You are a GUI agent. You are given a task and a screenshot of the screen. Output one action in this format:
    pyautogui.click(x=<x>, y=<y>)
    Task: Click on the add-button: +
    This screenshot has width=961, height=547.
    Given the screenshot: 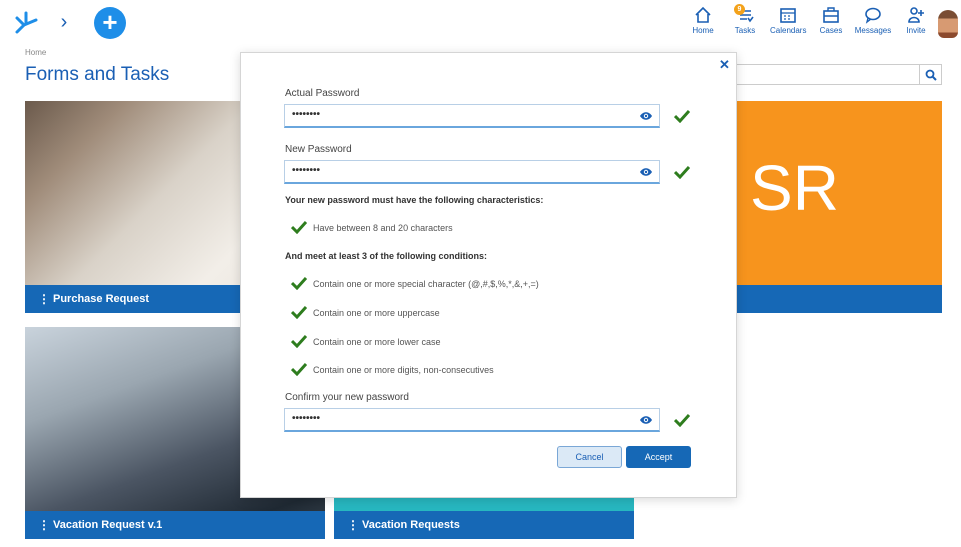 What is the action you would take?
    pyautogui.click(x=110, y=23)
    